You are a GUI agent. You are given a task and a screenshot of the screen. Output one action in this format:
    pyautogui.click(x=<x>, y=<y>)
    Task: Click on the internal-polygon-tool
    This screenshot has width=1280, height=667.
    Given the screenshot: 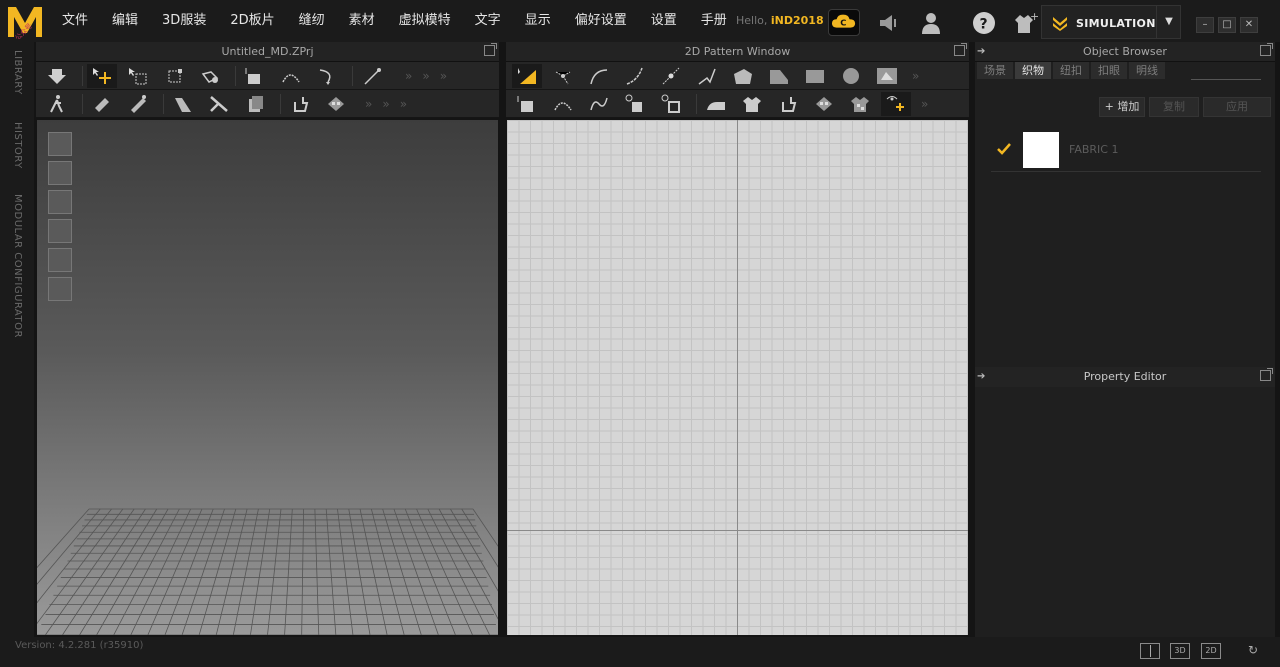 What is the action you would take?
    pyautogui.click(x=743, y=76)
    